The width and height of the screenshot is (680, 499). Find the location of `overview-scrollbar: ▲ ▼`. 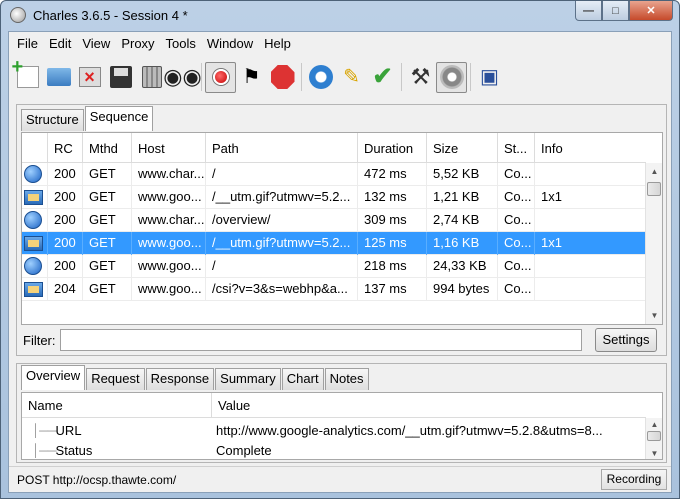

overview-scrollbar: ▲ ▼ is located at coordinates (653, 438).